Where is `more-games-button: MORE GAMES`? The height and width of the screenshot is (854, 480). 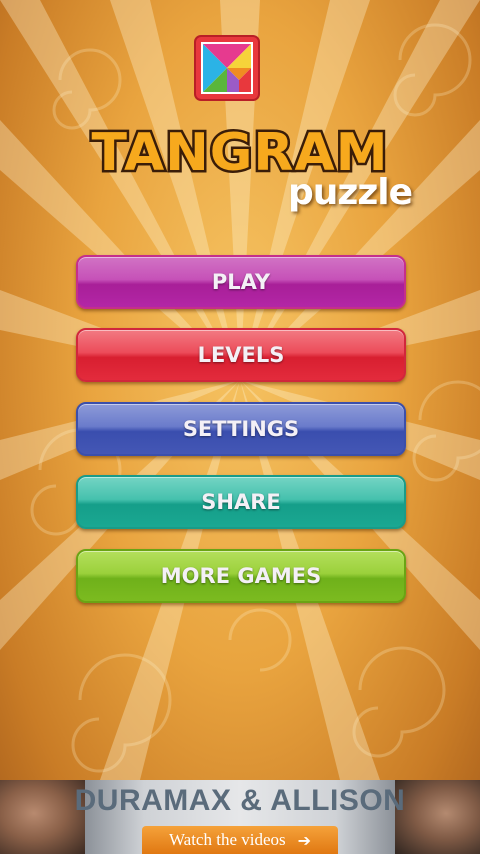 more-games-button: MORE GAMES is located at coordinates (241, 576).